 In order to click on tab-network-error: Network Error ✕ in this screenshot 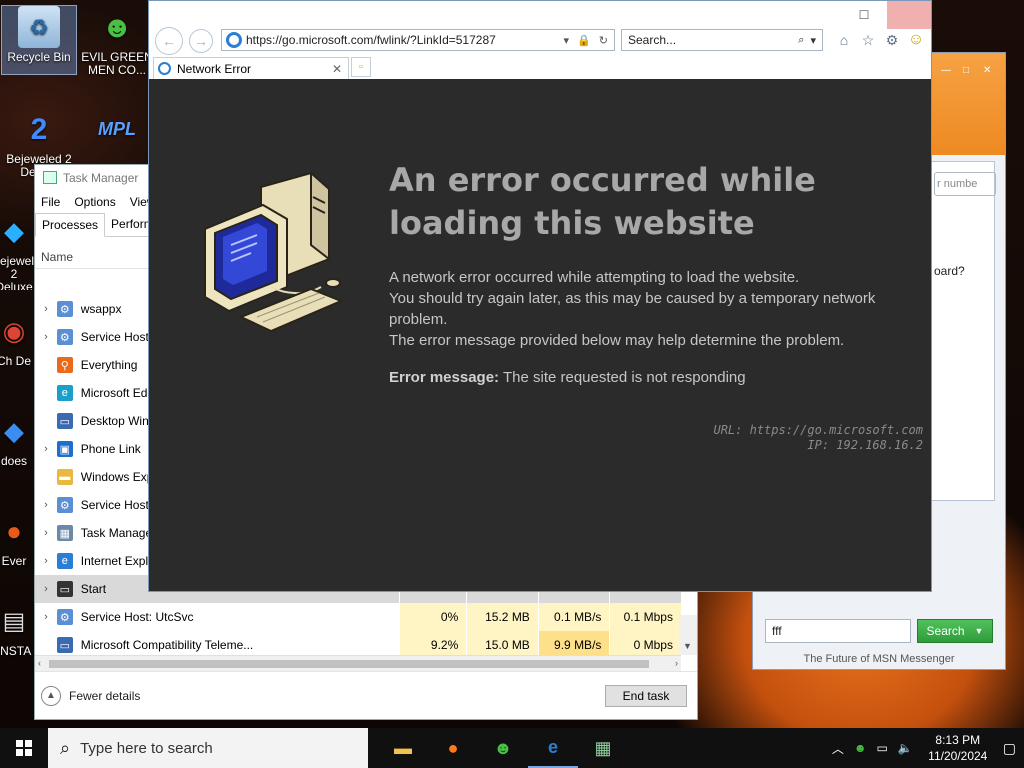, I will do `click(251, 68)`.